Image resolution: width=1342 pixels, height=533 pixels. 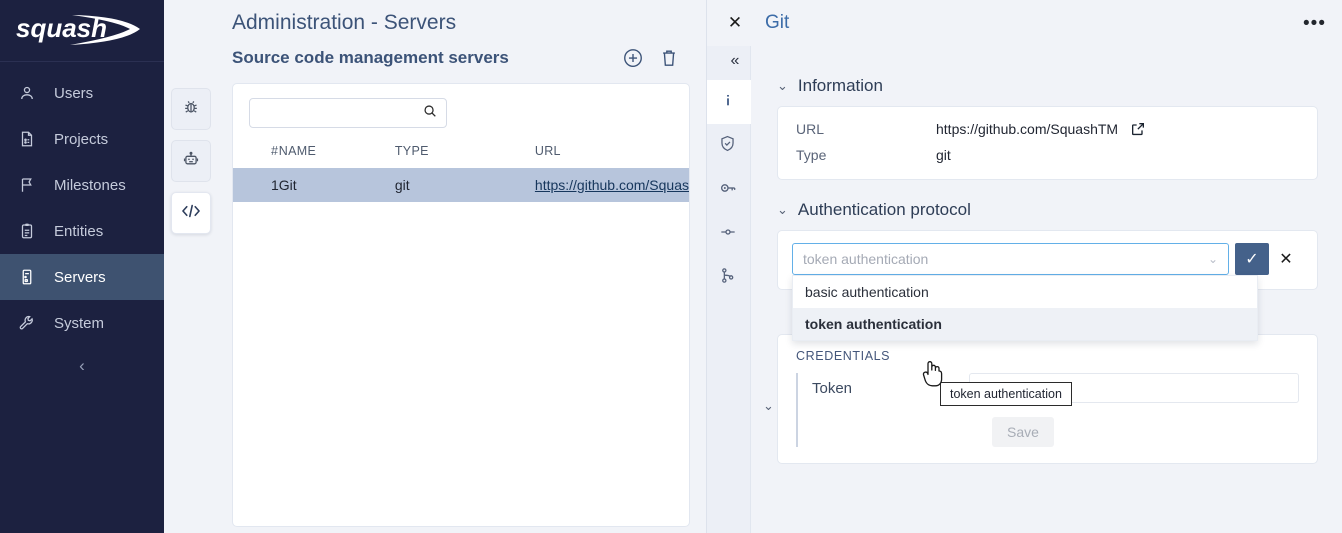 What do you see at coordinates (190, 266) in the screenshot?
I see `workspace-tab-rail` at bounding box center [190, 266].